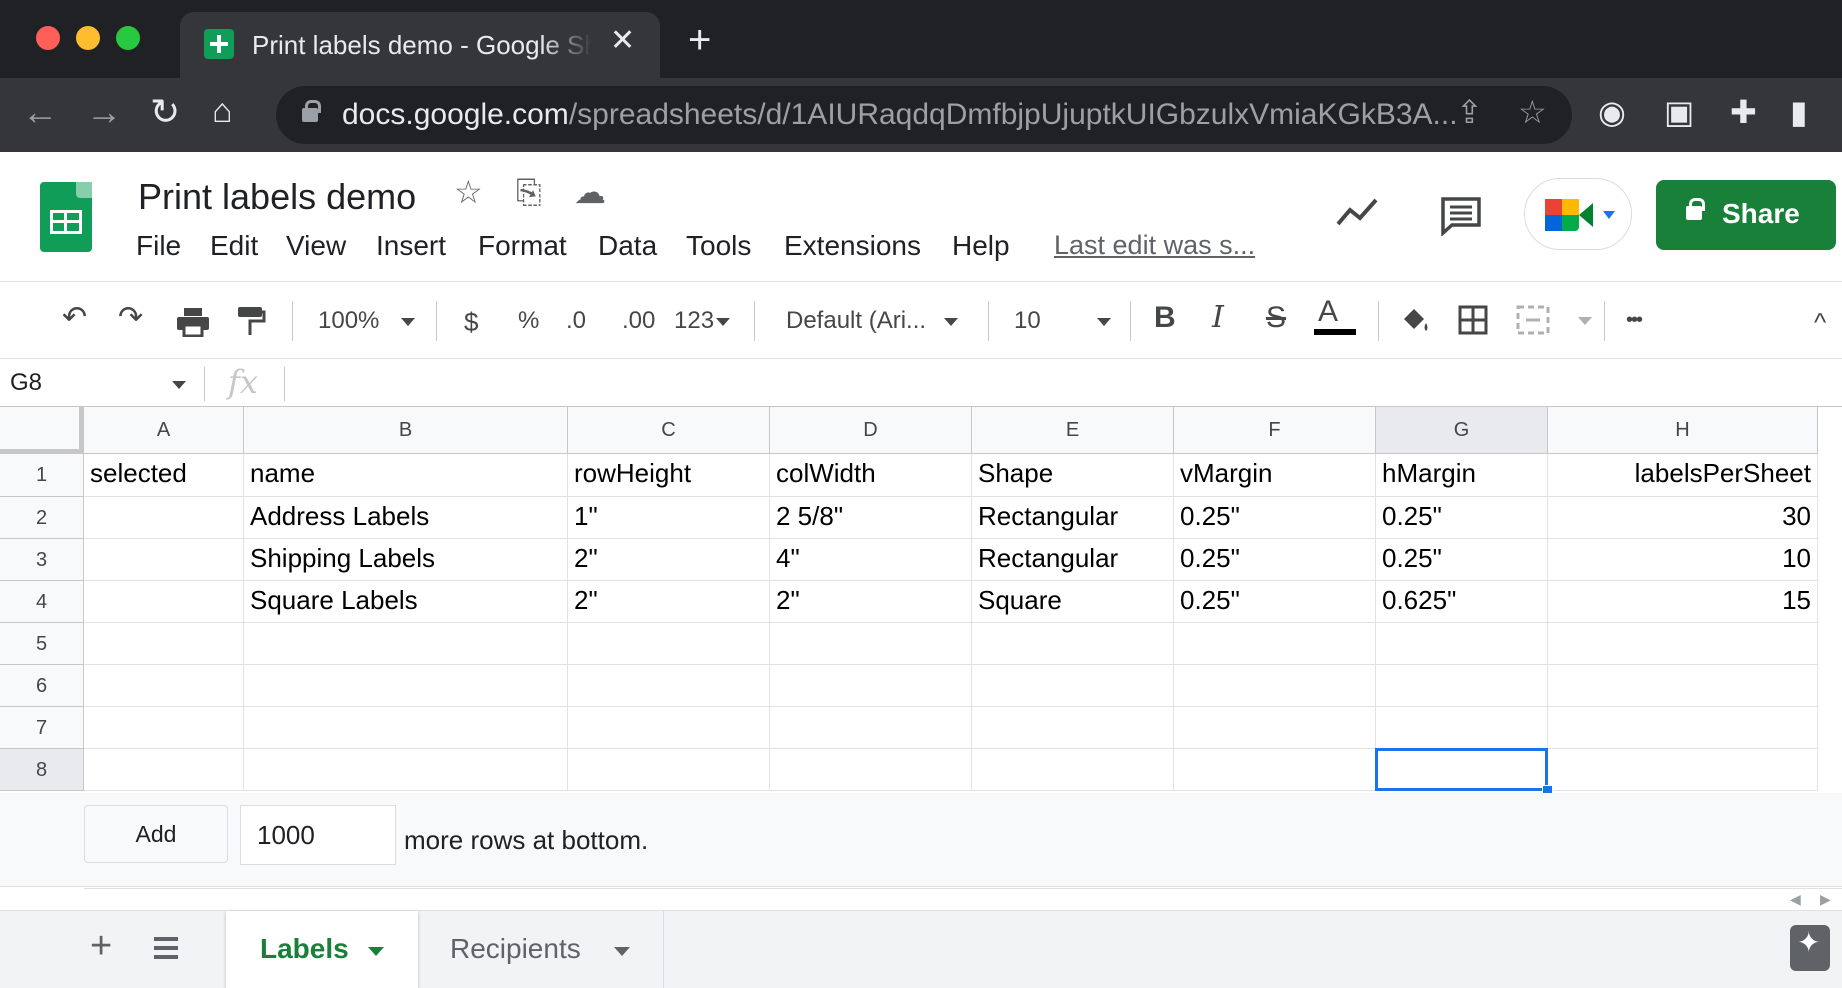 Image resolution: width=1842 pixels, height=988 pixels. Describe the element at coordinates (1462, 518) in the screenshot. I see `cell-g2: 0.25"` at that location.